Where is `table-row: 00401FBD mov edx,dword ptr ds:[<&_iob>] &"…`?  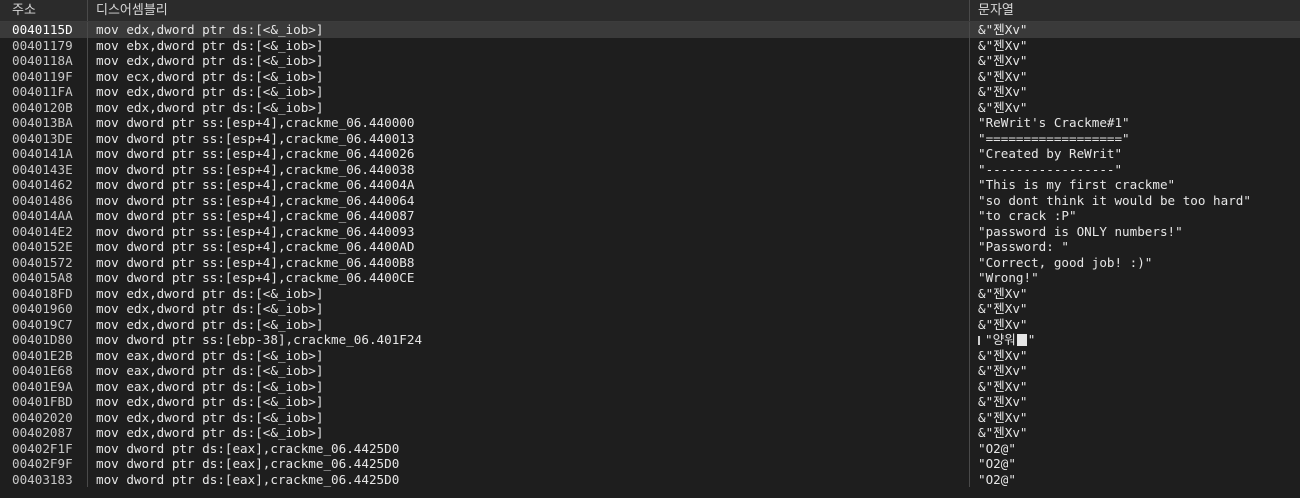 table-row: 00401FBD mov edx,dword ptr ds:[<&_iob>] &"… is located at coordinates (650, 402).